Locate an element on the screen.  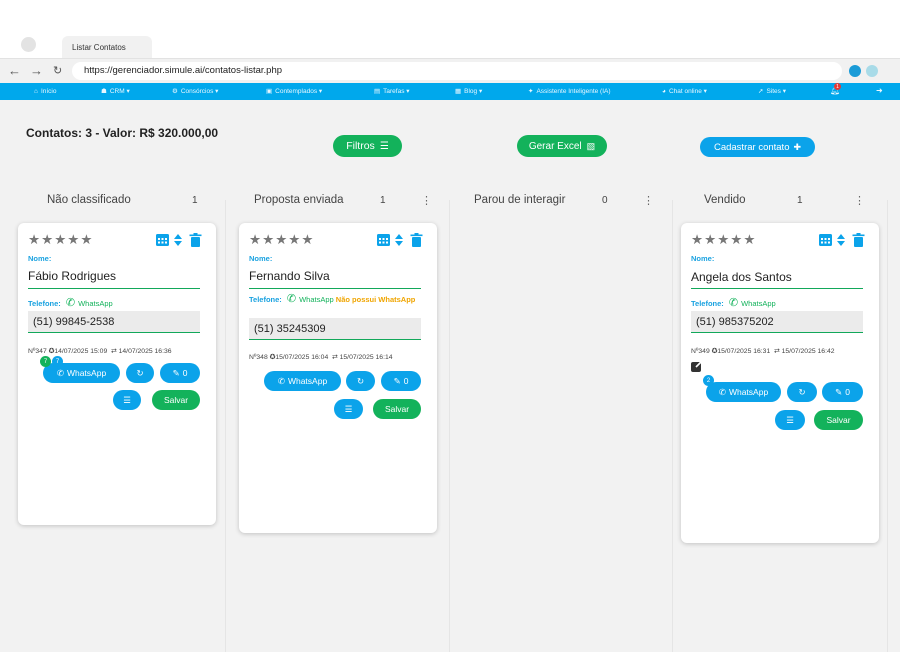
reload-icon: ↻ is located at coordinates (57, 71).